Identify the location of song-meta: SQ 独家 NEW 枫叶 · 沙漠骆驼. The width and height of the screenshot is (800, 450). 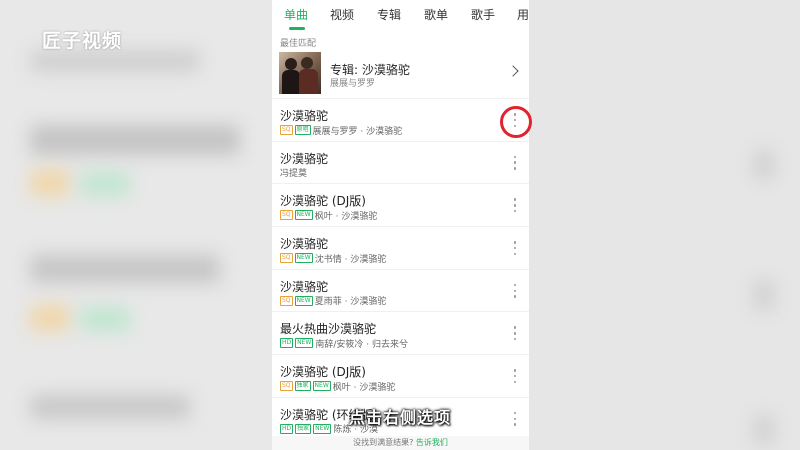
(338, 386).